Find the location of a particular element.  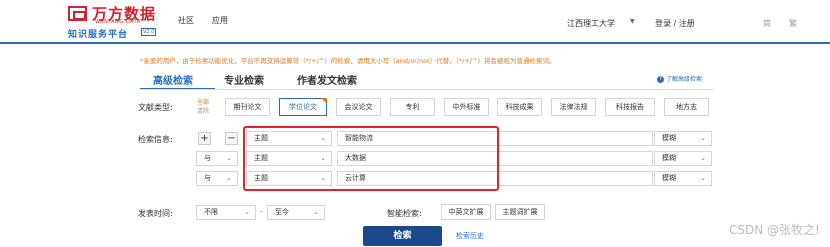

version-badge: V2.0 is located at coordinates (149, 32).